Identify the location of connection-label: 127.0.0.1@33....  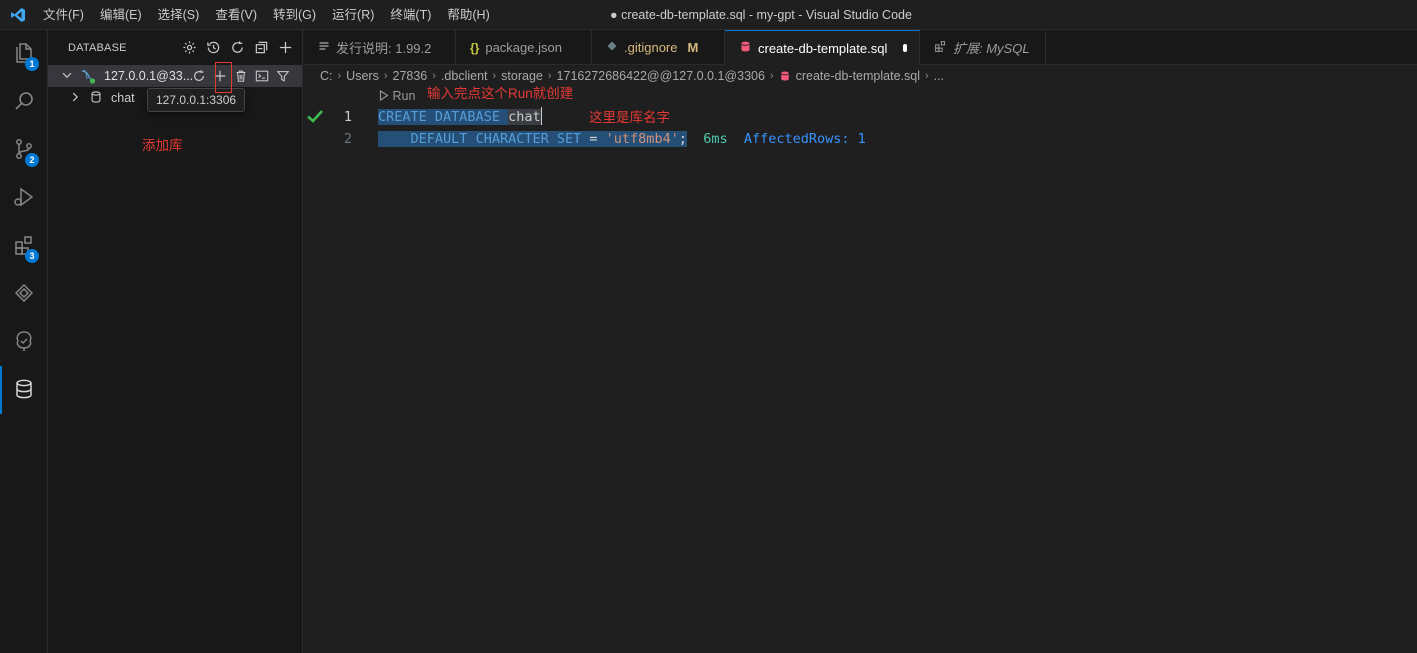
(149, 76).